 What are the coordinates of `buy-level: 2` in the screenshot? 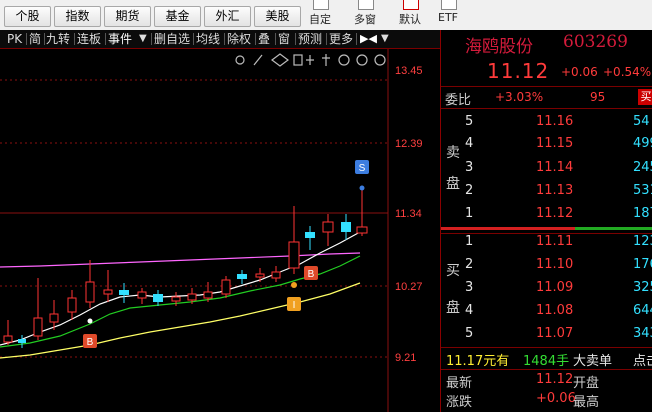 It's located at (469, 264).